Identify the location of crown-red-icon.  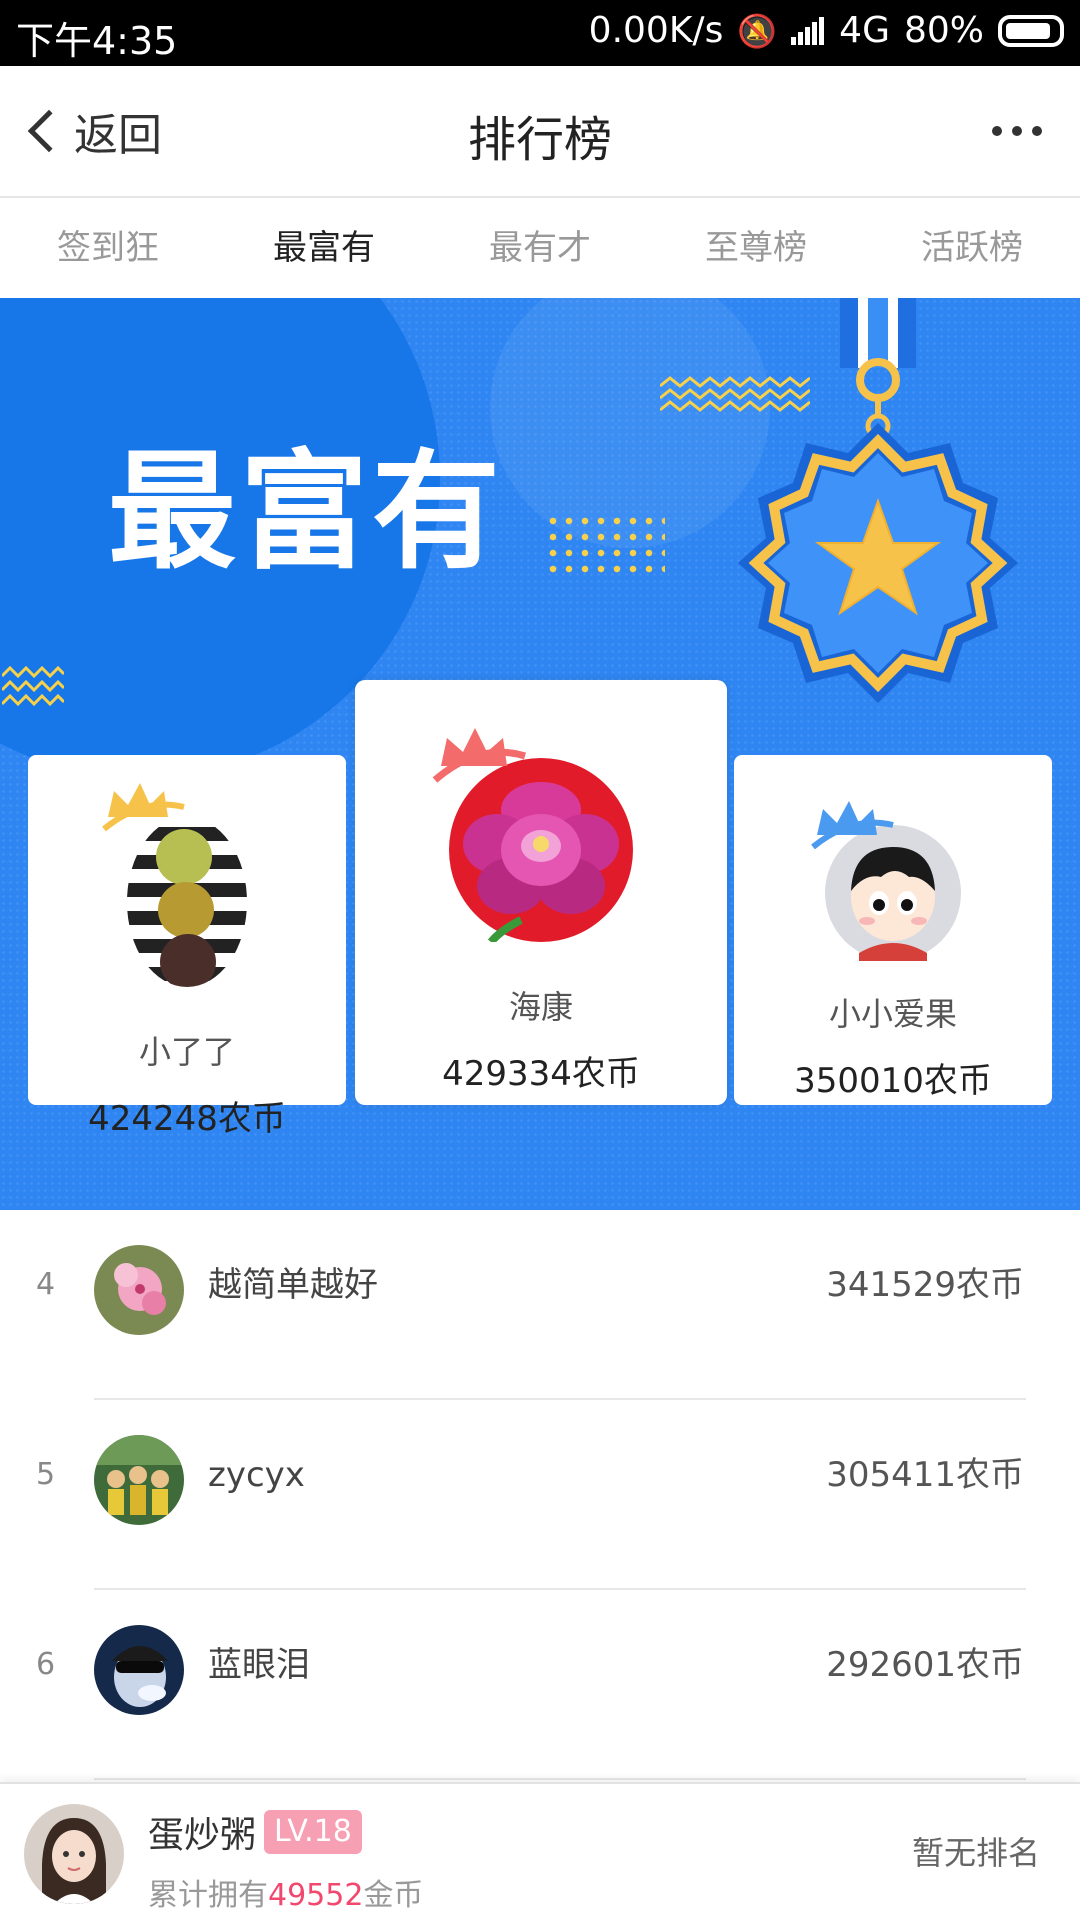
(479, 755).